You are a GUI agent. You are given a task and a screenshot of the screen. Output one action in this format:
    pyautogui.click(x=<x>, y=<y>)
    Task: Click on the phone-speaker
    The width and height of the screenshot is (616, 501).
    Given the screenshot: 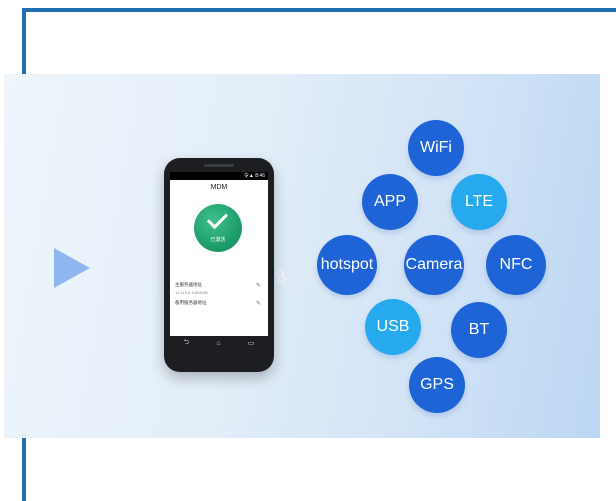 What is the action you would take?
    pyautogui.click(x=219, y=165)
    